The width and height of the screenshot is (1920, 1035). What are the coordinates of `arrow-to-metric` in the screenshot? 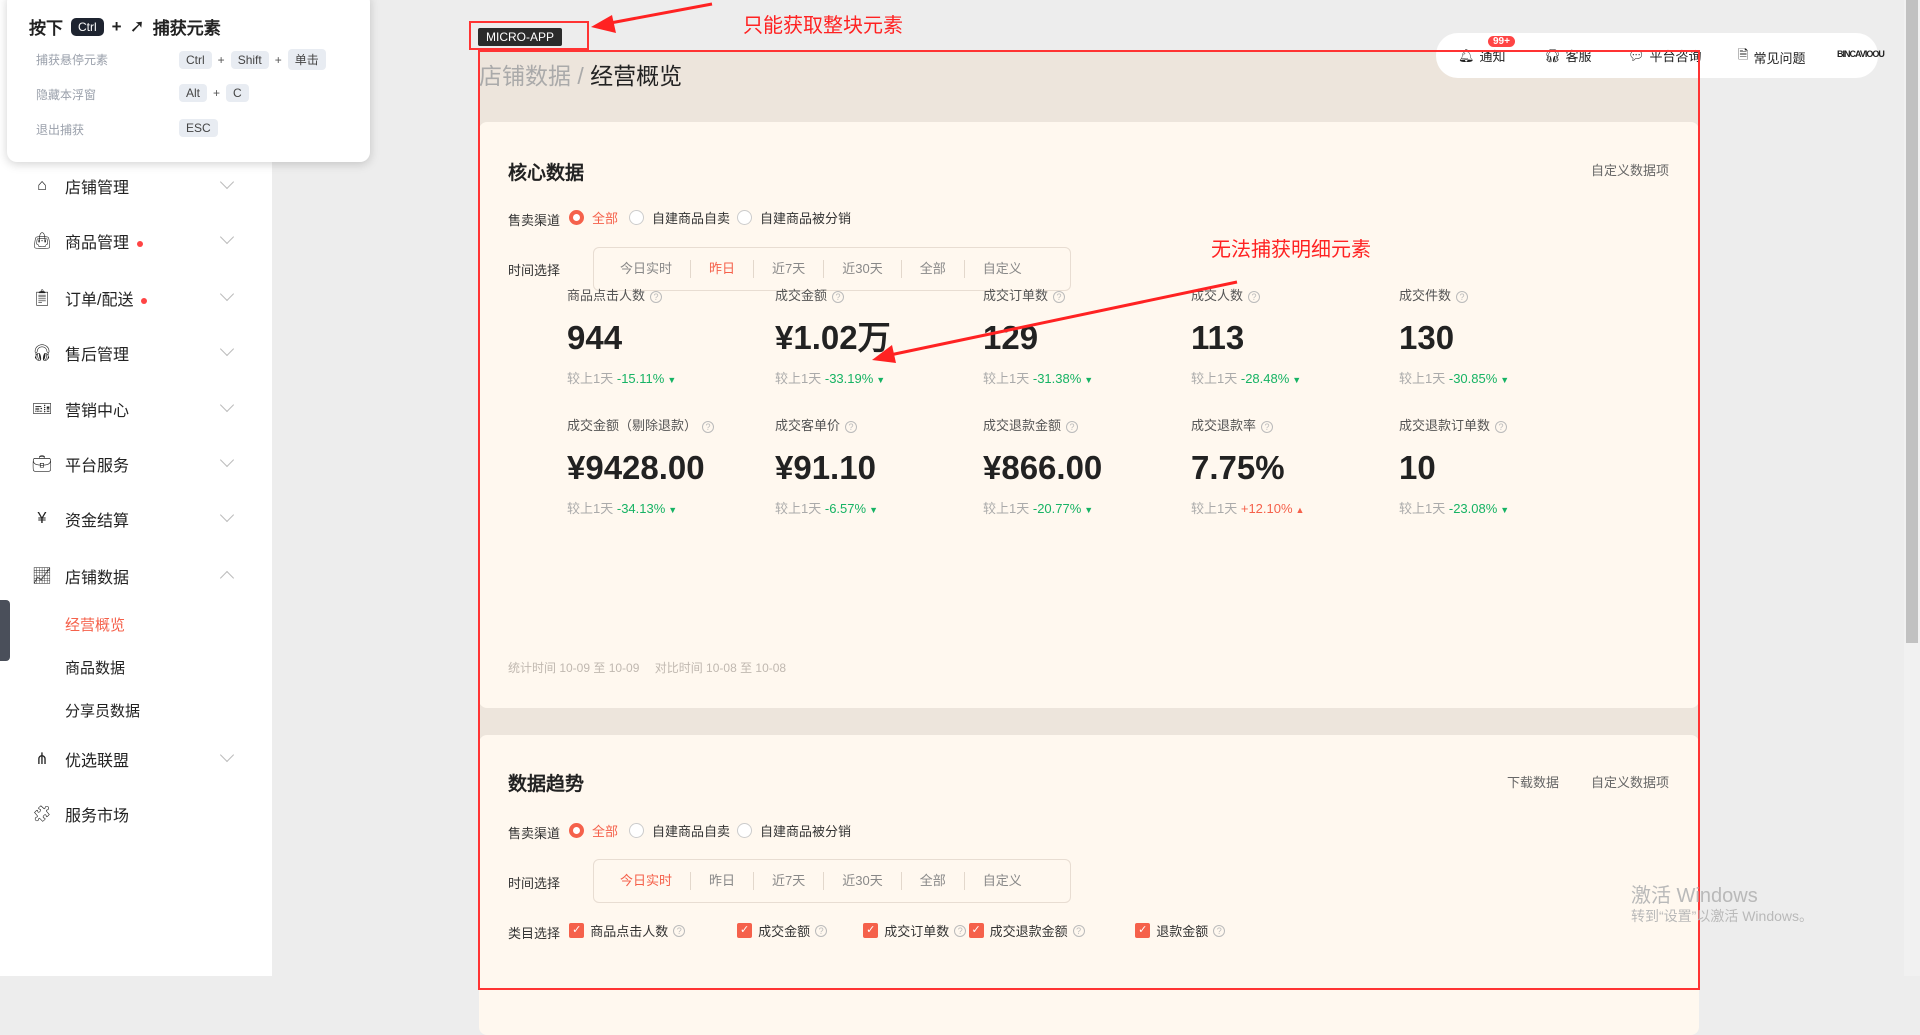 It's located at (1055, 321).